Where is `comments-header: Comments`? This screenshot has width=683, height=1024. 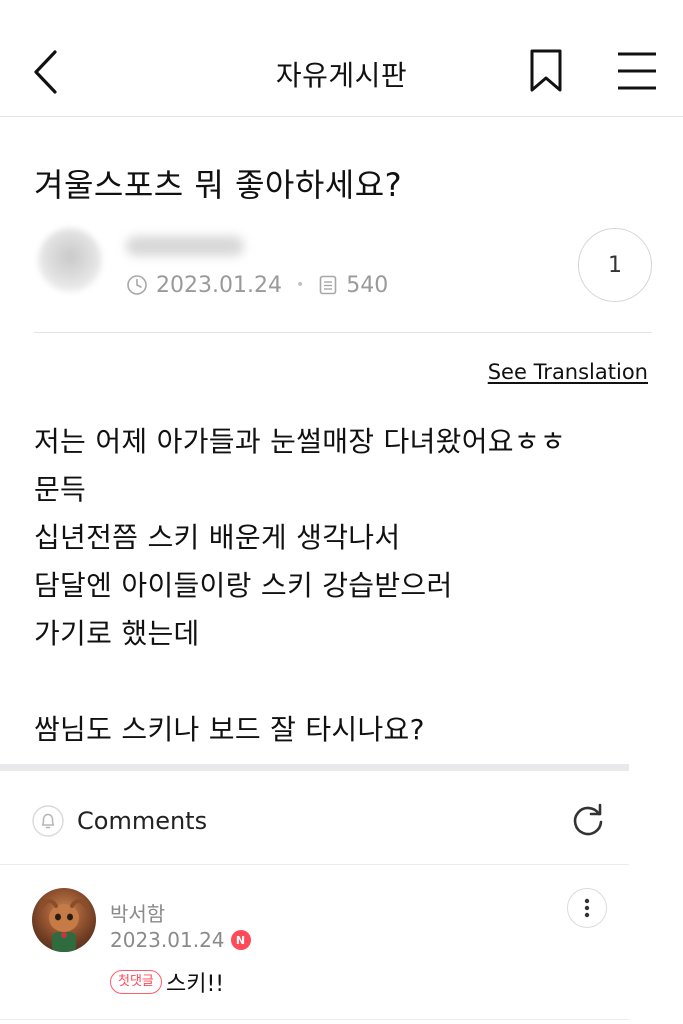
comments-header: Comments is located at coordinates (314, 818).